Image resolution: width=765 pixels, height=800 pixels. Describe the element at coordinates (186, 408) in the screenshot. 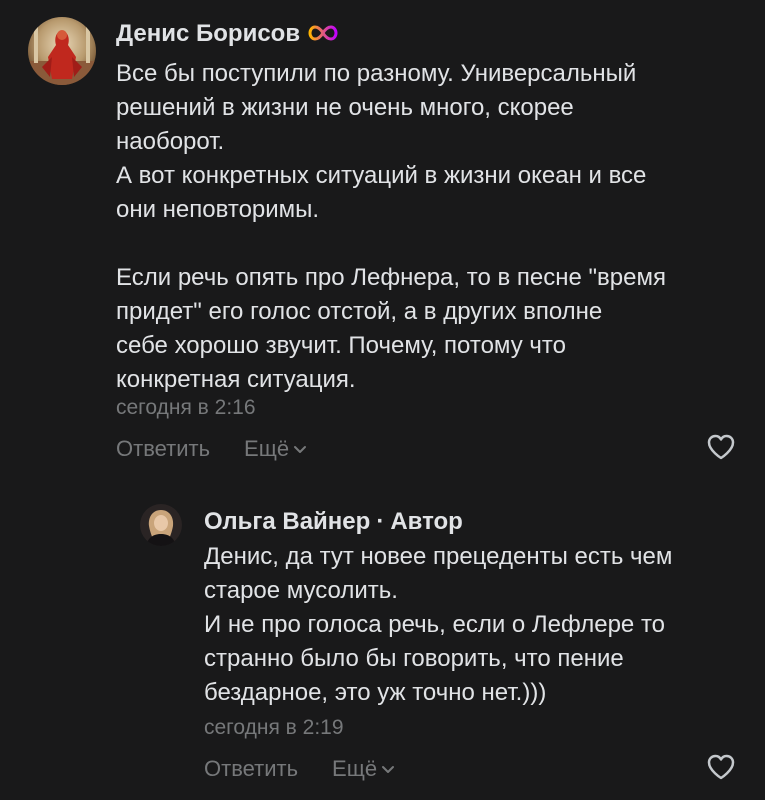

I see `comment-timestamp: сегодня в 2:16` at that location.